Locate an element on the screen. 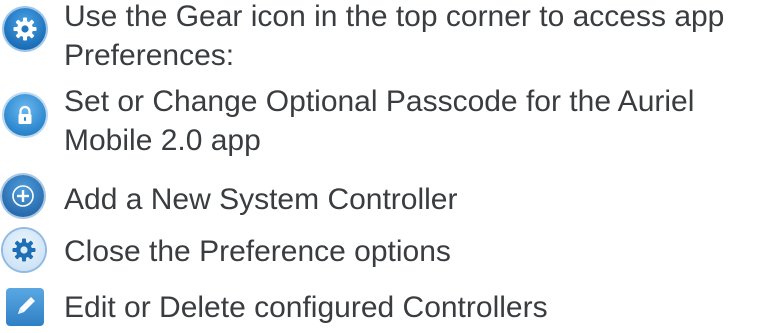 This screenshot has height=333, width=758. instruction-text: Edit or Delete configured Controllers is located at coordinates (306, 307).